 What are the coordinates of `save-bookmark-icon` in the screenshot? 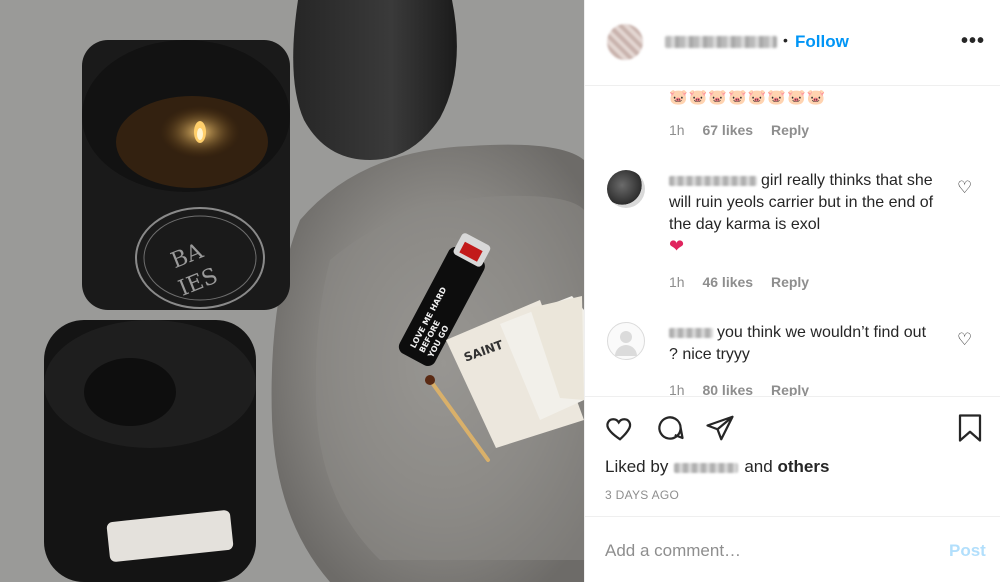 It's located at (970, 430).